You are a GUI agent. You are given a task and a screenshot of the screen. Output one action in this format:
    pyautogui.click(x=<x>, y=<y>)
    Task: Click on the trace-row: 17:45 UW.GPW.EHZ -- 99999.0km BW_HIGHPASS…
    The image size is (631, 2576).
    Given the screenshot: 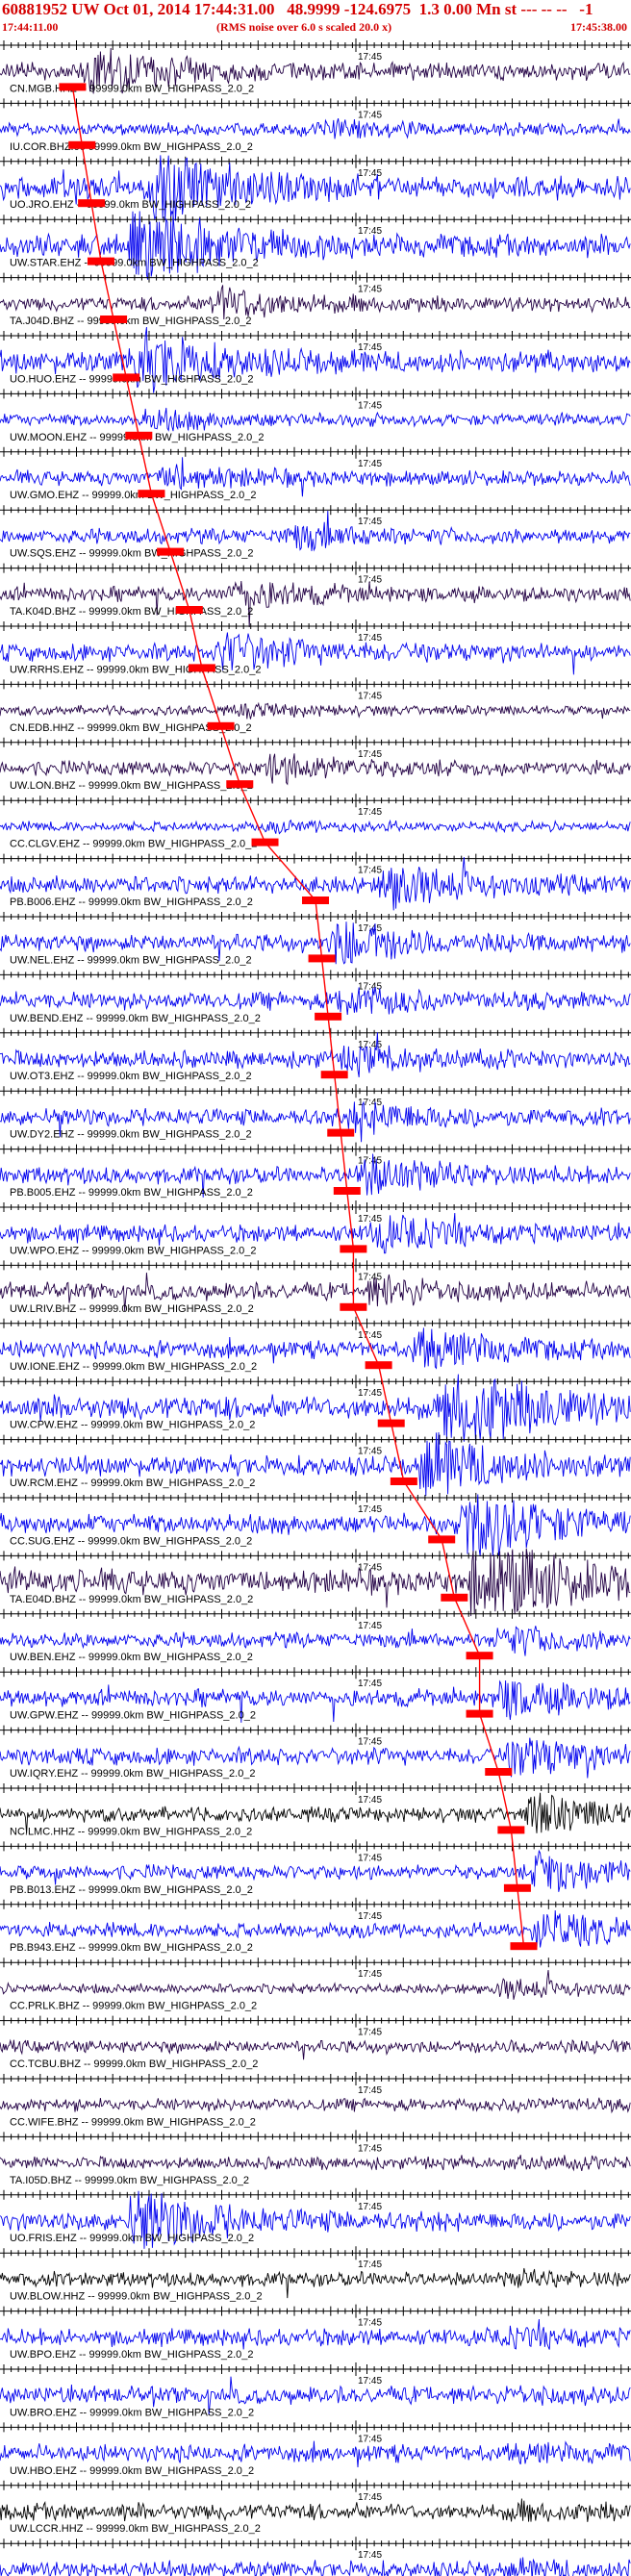 What is the action you would take?
    pyautogui.click(x=315, y=1694)
    